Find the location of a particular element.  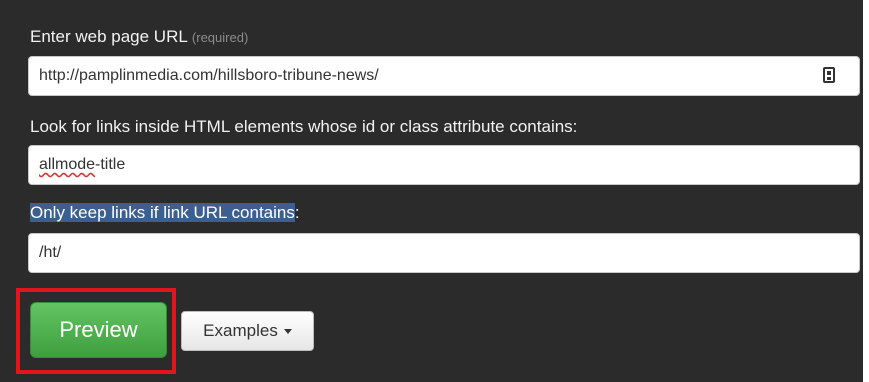

filter-label: Only keep links if link URL contains: is located at coordinates (165, 213).